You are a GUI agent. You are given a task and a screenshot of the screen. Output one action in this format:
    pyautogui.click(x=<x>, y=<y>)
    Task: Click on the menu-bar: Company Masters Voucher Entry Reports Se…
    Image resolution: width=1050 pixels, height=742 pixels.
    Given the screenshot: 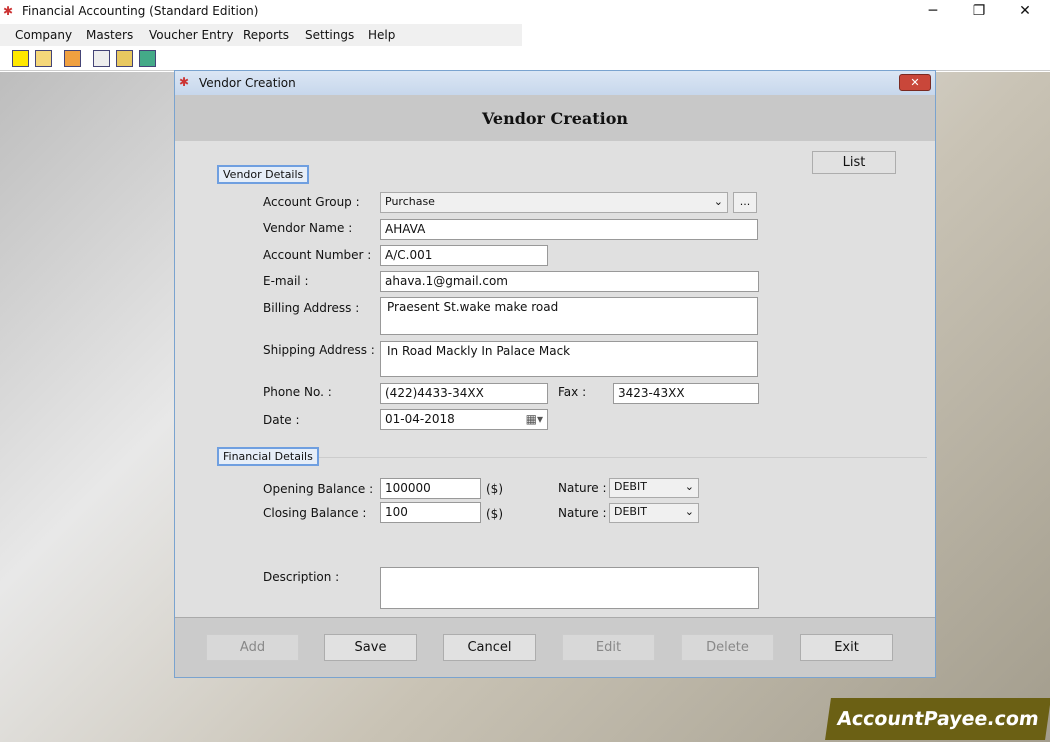 What is the action you would take?
    pyautogui.click(x=261, y=35)
    